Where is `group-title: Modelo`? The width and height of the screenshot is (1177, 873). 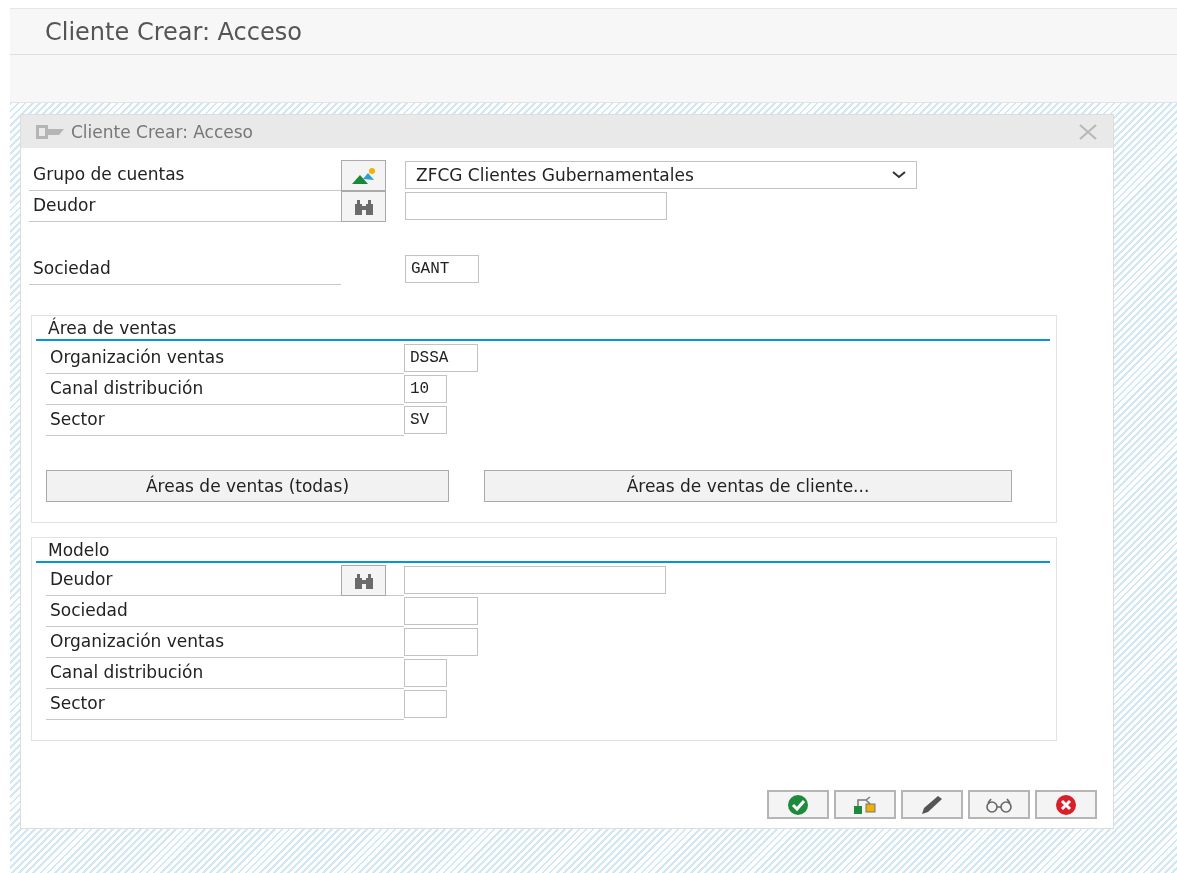 group-title: Modelo is located at coordinates (543, 550).